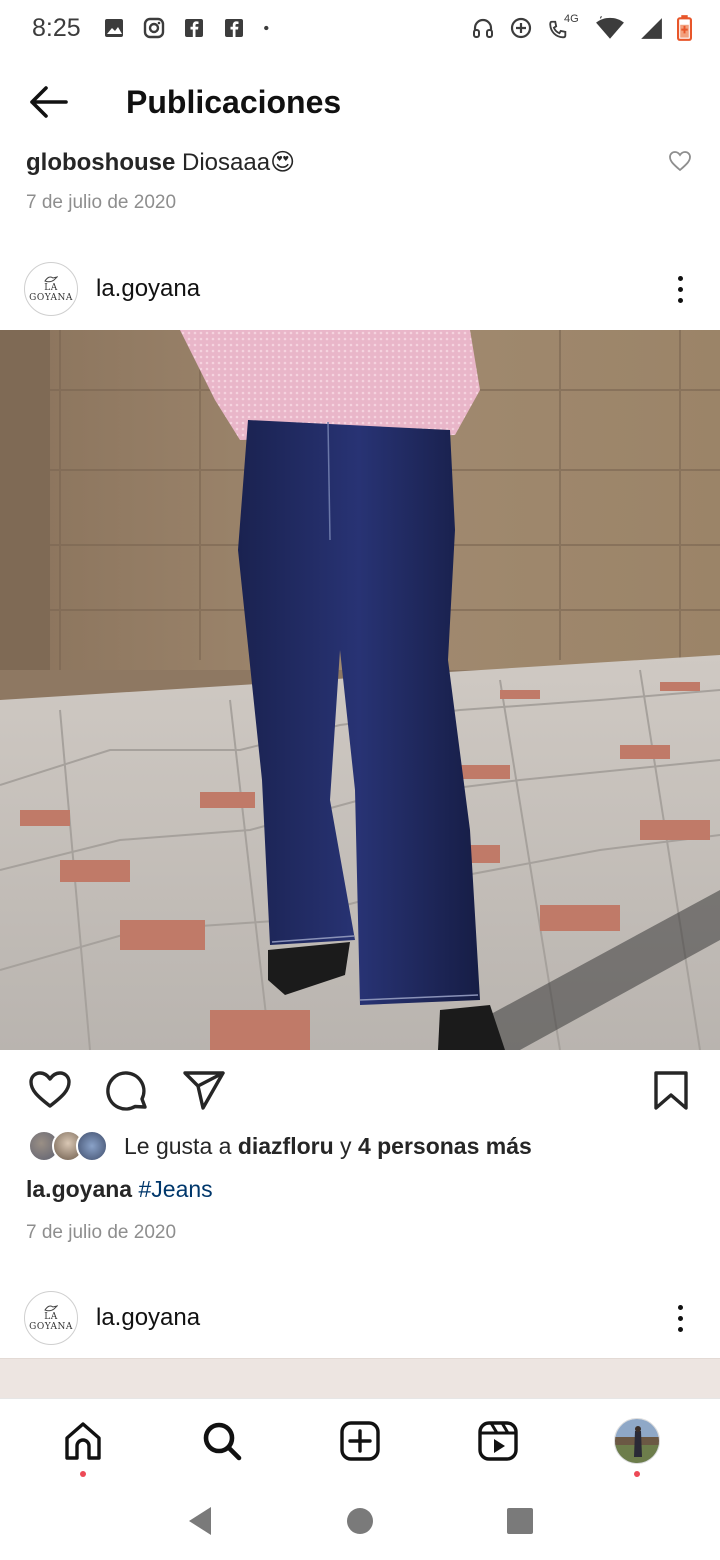 The height and width of the screenshot is (1560, 720). I want to click on avatar, so click(92, 1146).